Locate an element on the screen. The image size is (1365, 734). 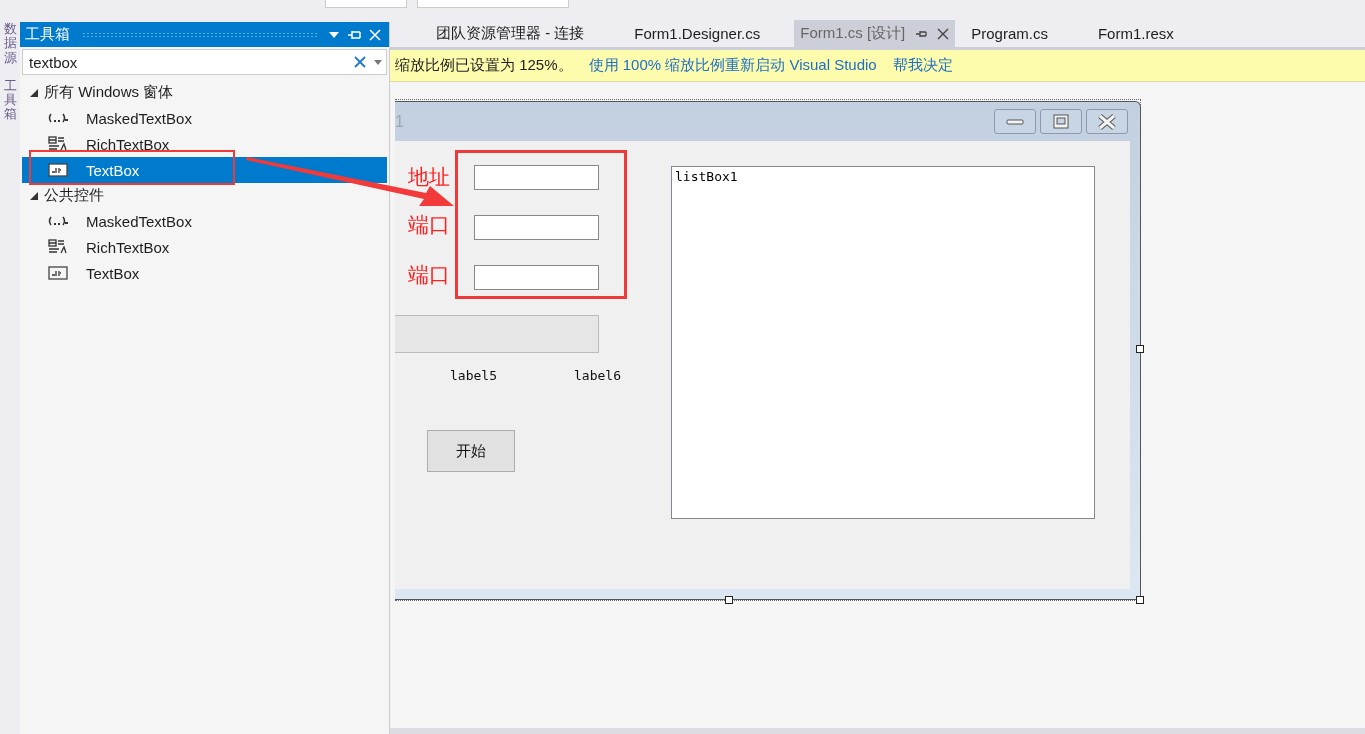
search-field: textbox is located at coordinates (204, 62).